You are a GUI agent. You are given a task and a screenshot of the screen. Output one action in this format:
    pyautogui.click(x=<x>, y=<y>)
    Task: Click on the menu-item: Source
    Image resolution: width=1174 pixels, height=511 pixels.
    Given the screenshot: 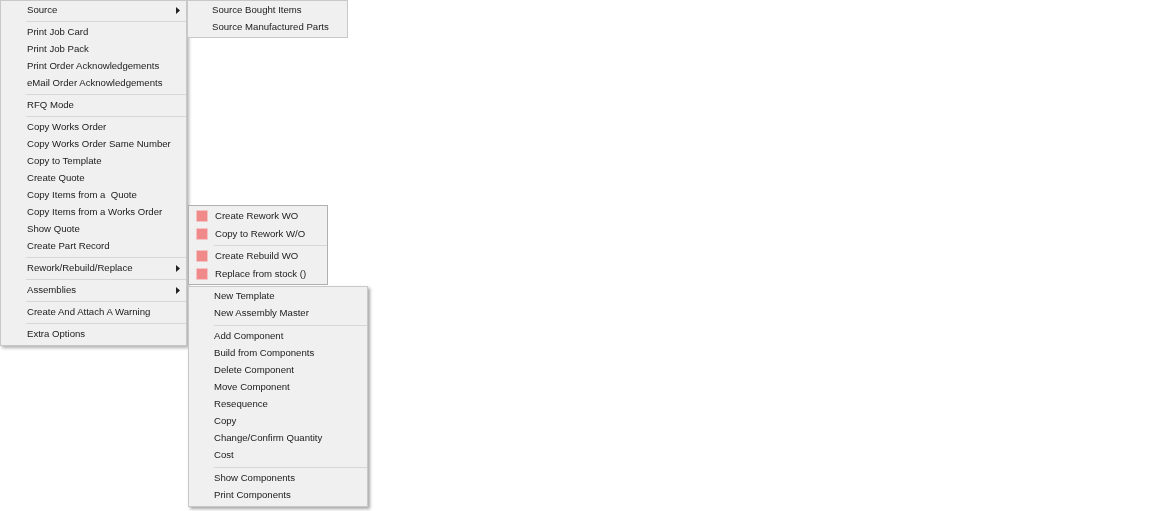 What is the action you would take?
    pyautogui.click(x=93, y=10)
    